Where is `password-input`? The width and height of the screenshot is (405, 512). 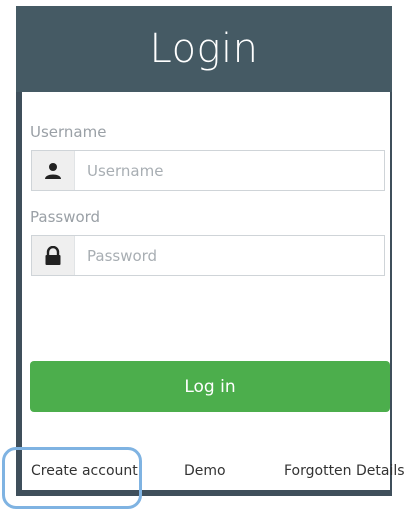
password-input is located at coordinates (227, 255).